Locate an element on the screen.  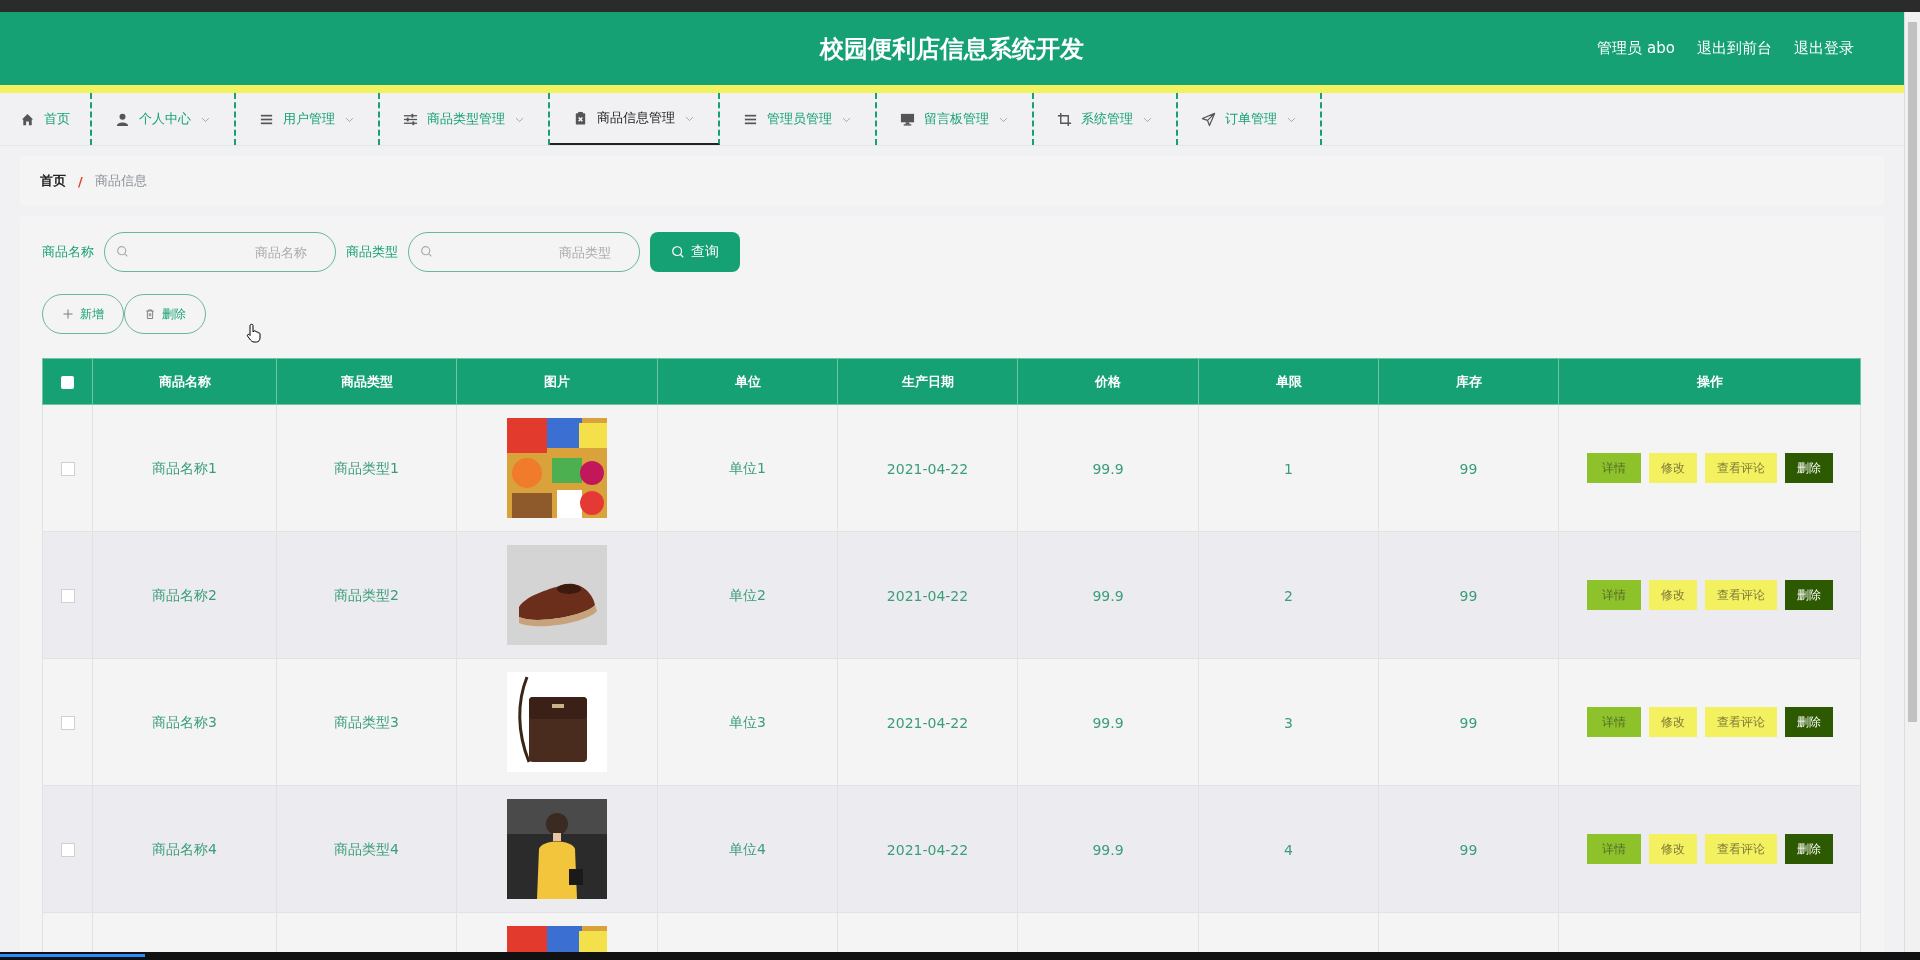
table-cell: 3 is located at coordinates (1288, 722).